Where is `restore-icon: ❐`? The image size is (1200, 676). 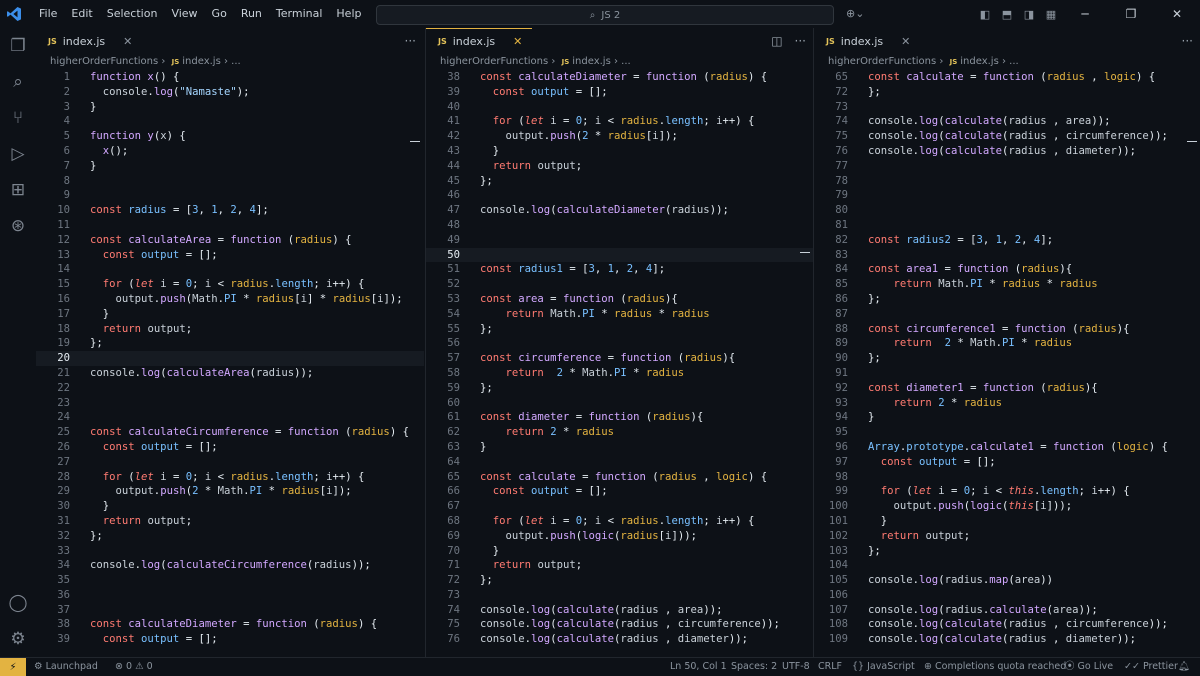
restore-icon: ❐ is located at coordinates (1131, 14).